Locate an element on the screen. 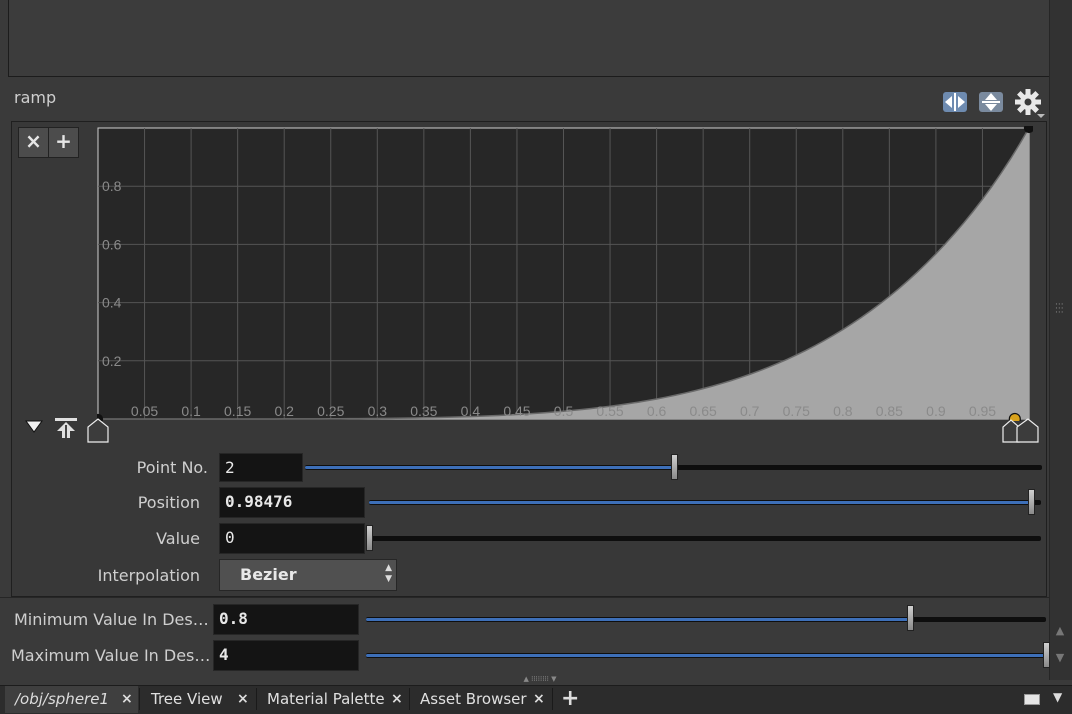 The image size is (1072, 714). tab-obj-sphere1: /obj/sphere1 is located at coordinates (71, 699).